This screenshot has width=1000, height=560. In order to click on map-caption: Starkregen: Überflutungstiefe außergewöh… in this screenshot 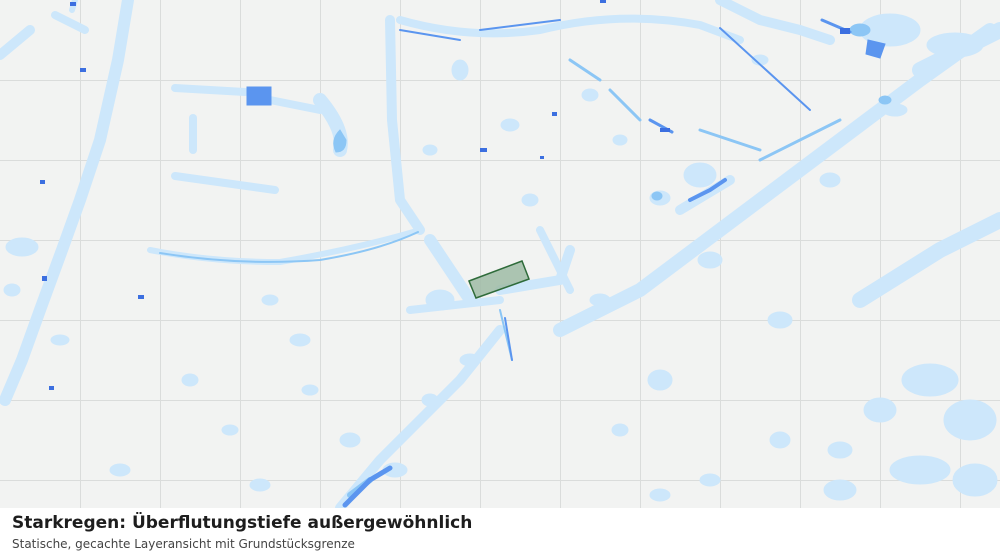, I will do `click(500, 534)`.